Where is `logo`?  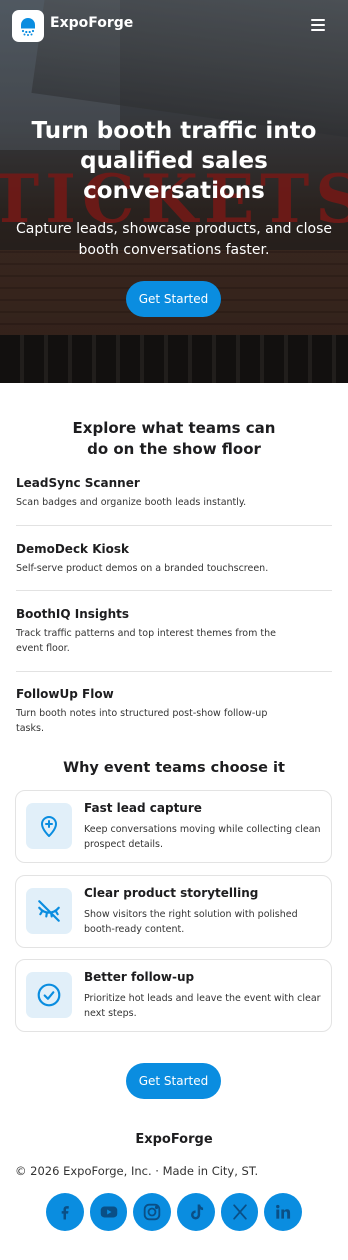 logo is located at coordinates (28, 26).